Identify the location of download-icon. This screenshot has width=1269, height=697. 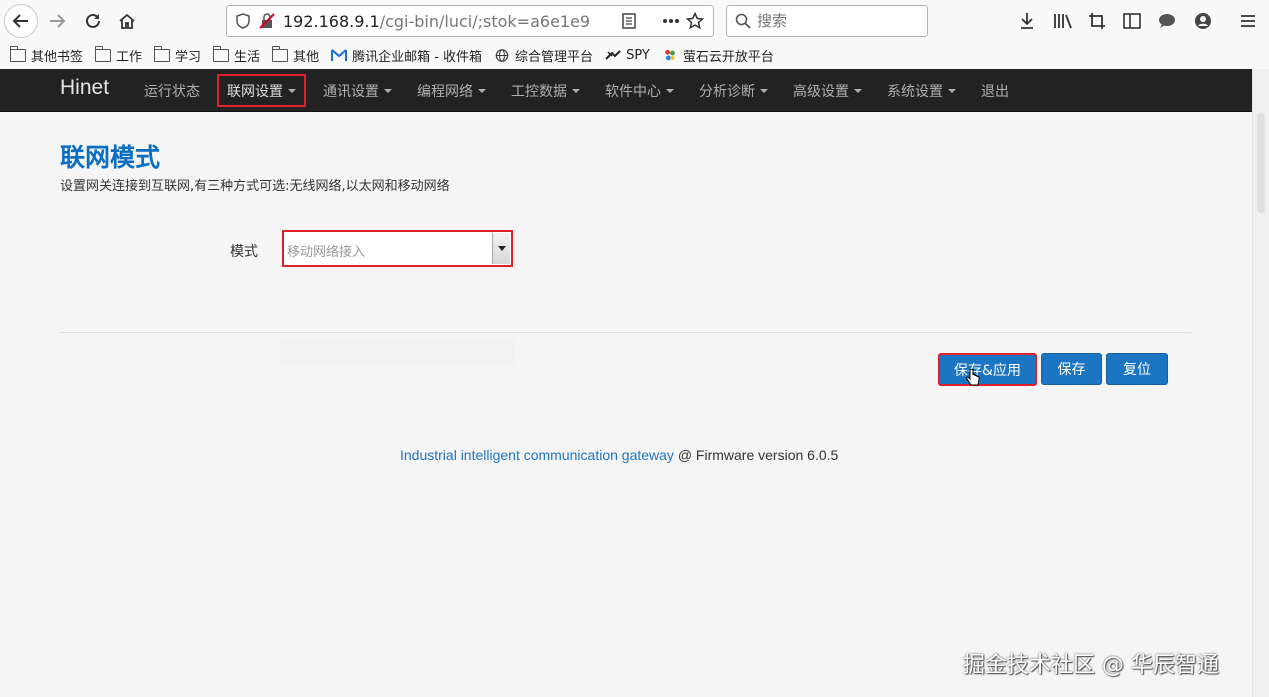
(1027, 21).